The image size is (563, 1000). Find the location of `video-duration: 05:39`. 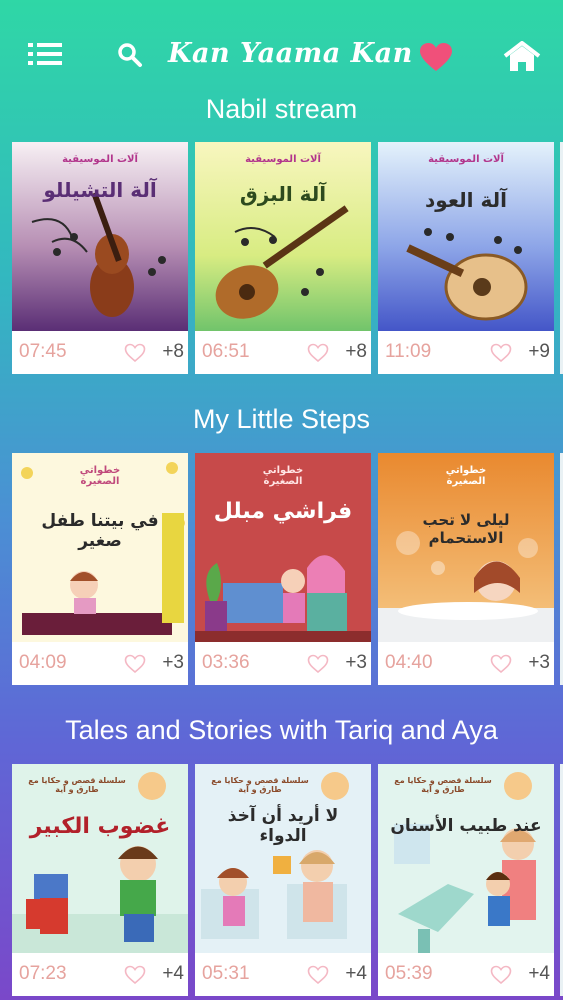

video-duration: 05:39 is located at coordinates (409, 973).